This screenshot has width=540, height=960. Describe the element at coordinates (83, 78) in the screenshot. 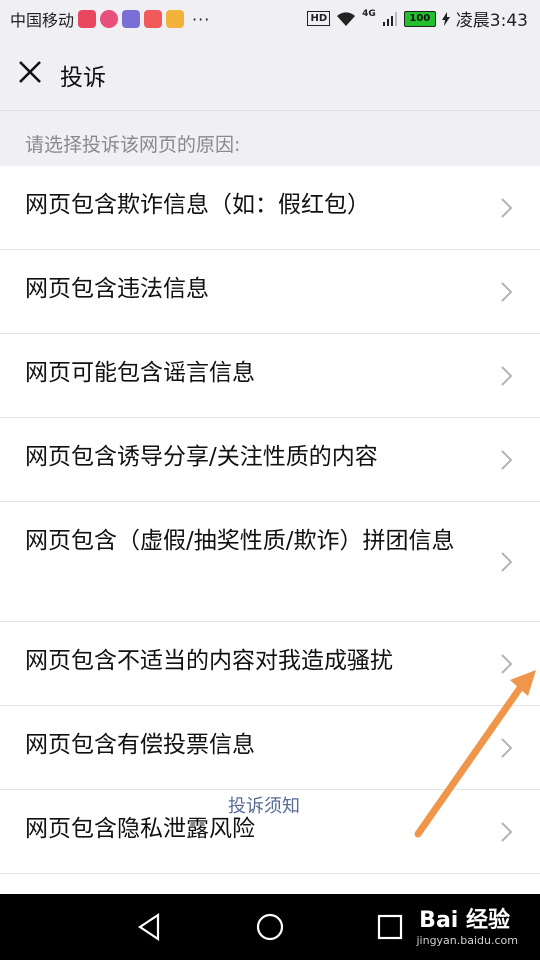

I see `page-title: 投诉` at that location.